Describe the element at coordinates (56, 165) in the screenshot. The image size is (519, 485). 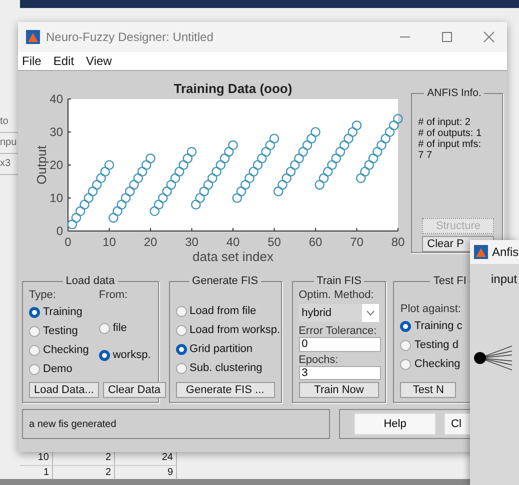
I see `y-tick-label: 20` at that location.